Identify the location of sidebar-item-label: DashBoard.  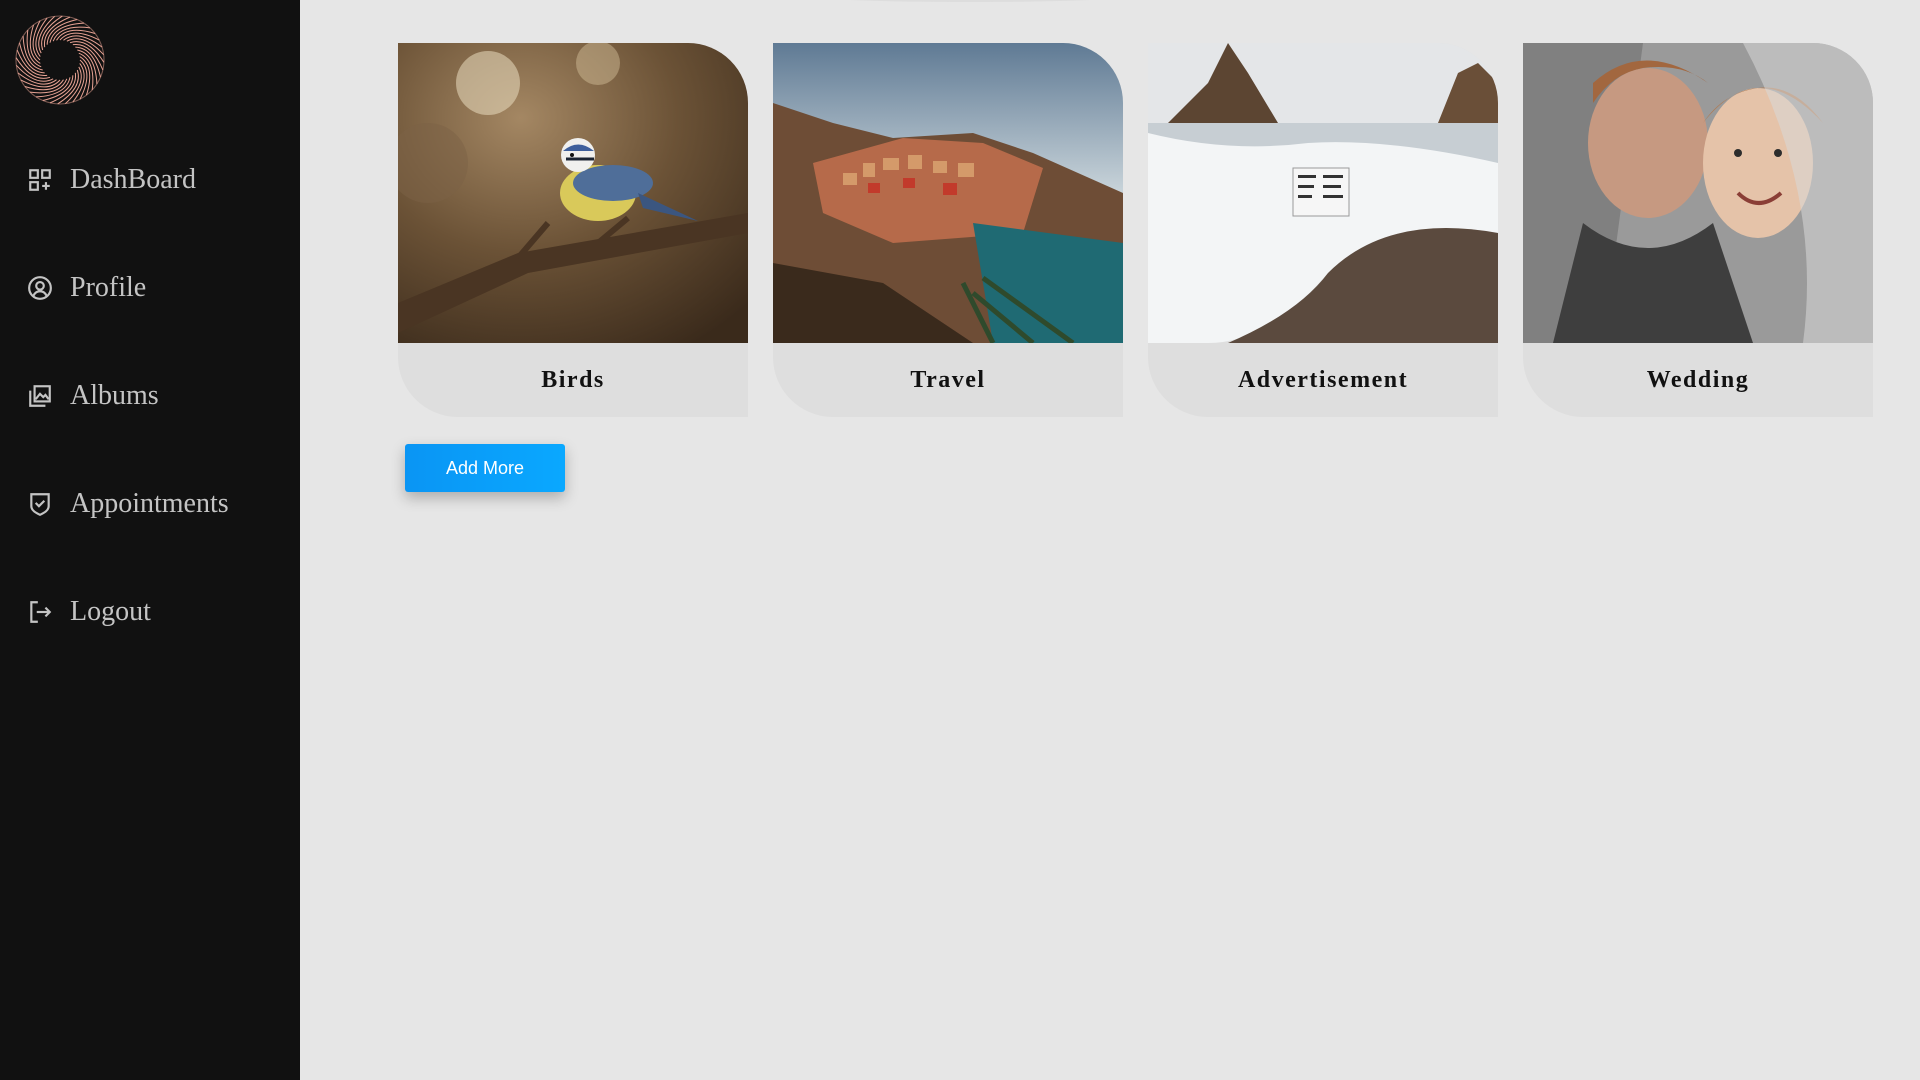
(133, 179).